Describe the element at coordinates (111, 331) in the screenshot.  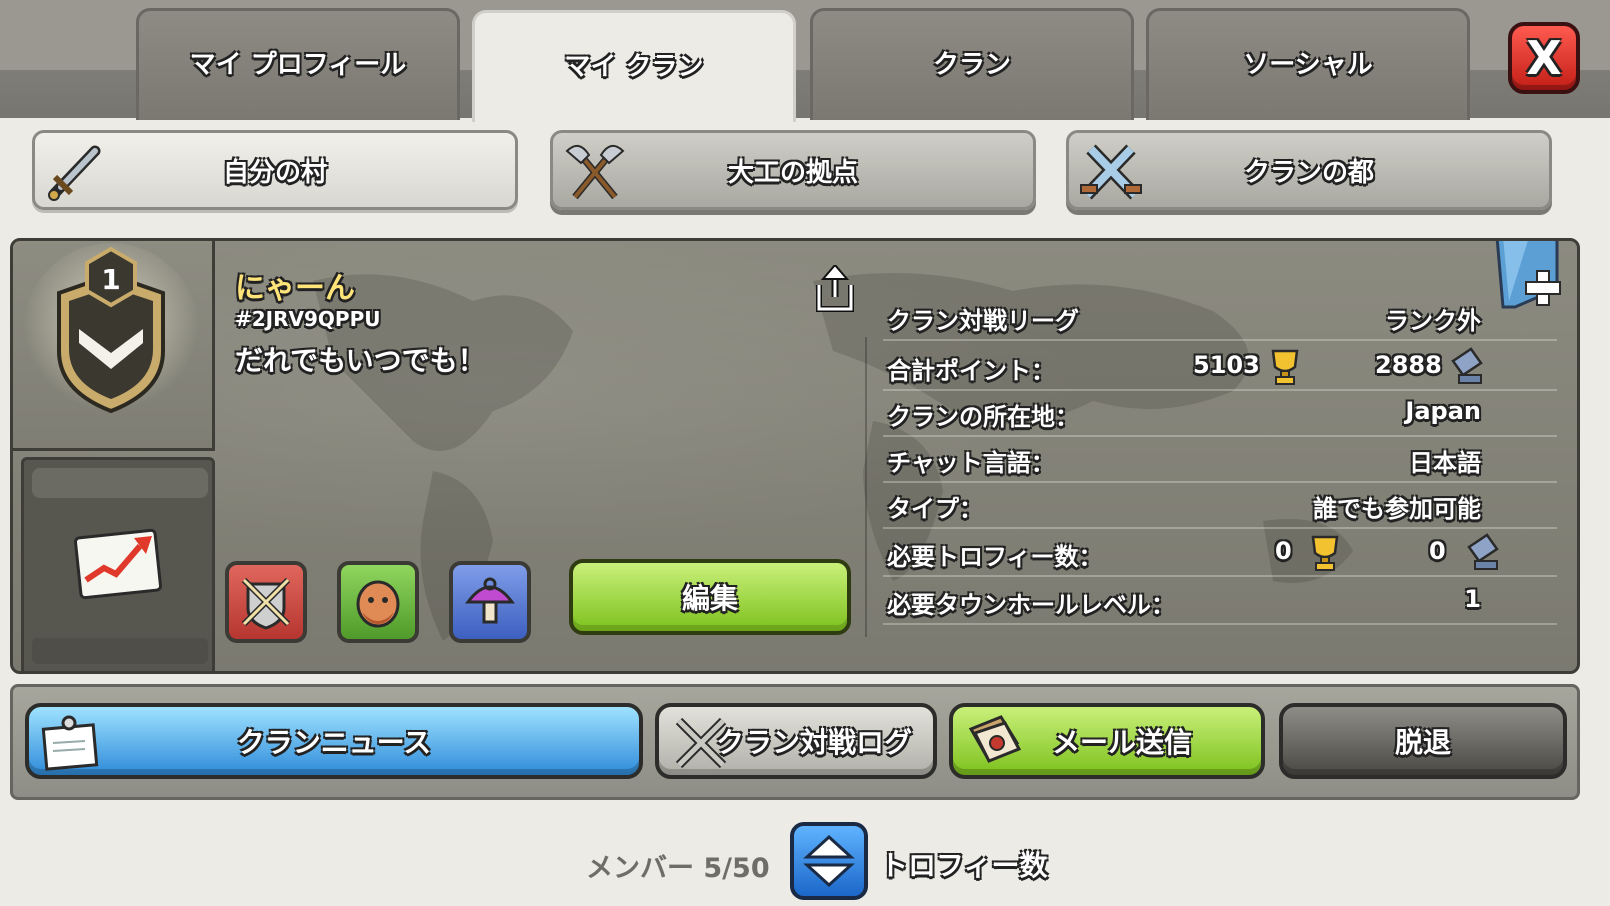
I see `clan-badge-icon: 1` at that location.